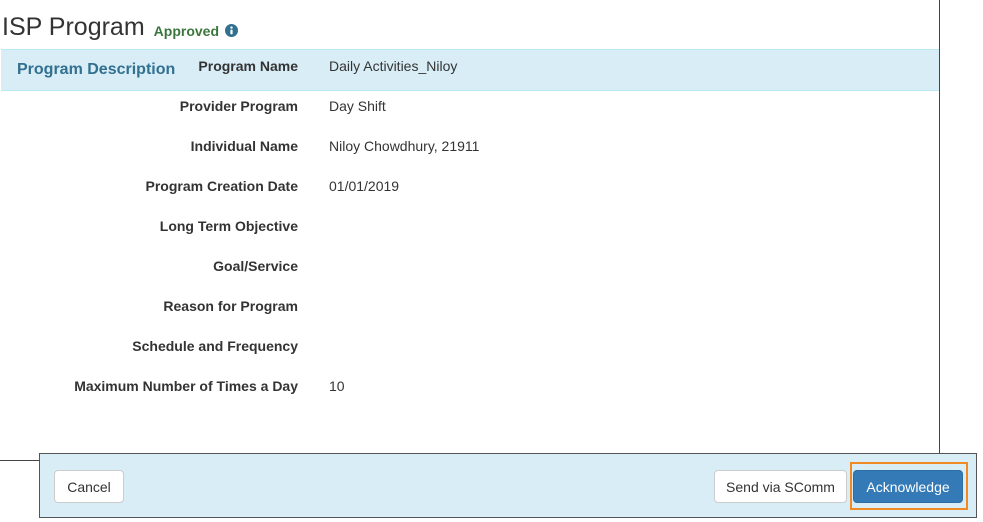 Image resolution: width=983 pixels, height=522 pixels. What do you see at coordinates (780, 486) in the screenshot?
I see `send-via-scomm-button: Send via SComm` at bounding box center [780, 486].